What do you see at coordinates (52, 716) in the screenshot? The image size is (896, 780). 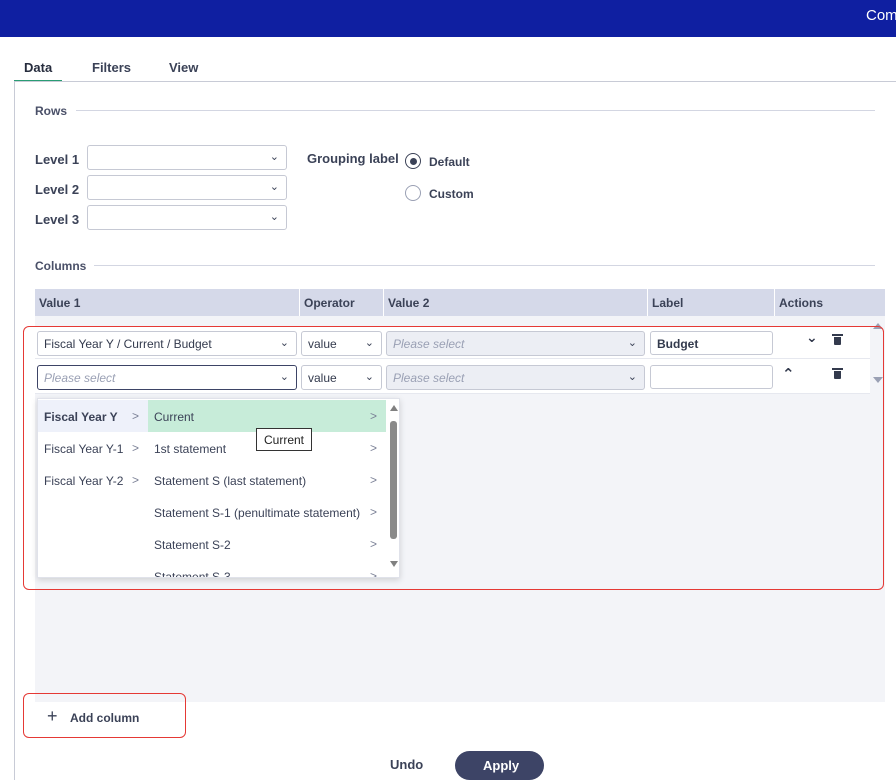 I see `plus-icon: +` at bounding box center [52, 716].